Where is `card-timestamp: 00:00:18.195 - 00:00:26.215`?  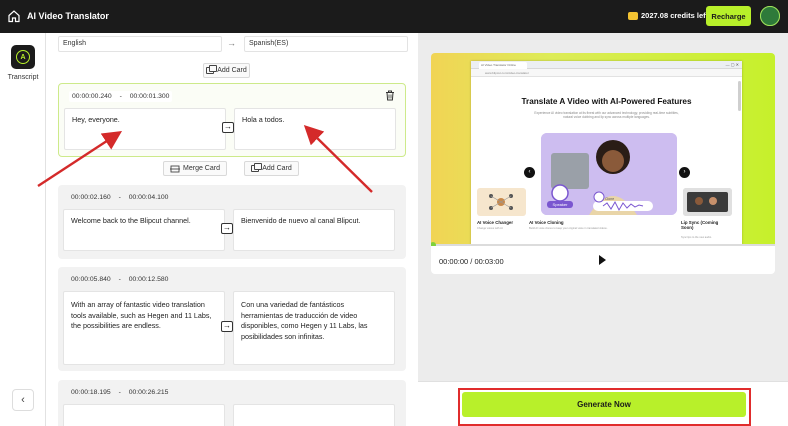 card-timestamp: 00:00:18.195 - 00:00:26.215 is located at coordinates (119, 392).